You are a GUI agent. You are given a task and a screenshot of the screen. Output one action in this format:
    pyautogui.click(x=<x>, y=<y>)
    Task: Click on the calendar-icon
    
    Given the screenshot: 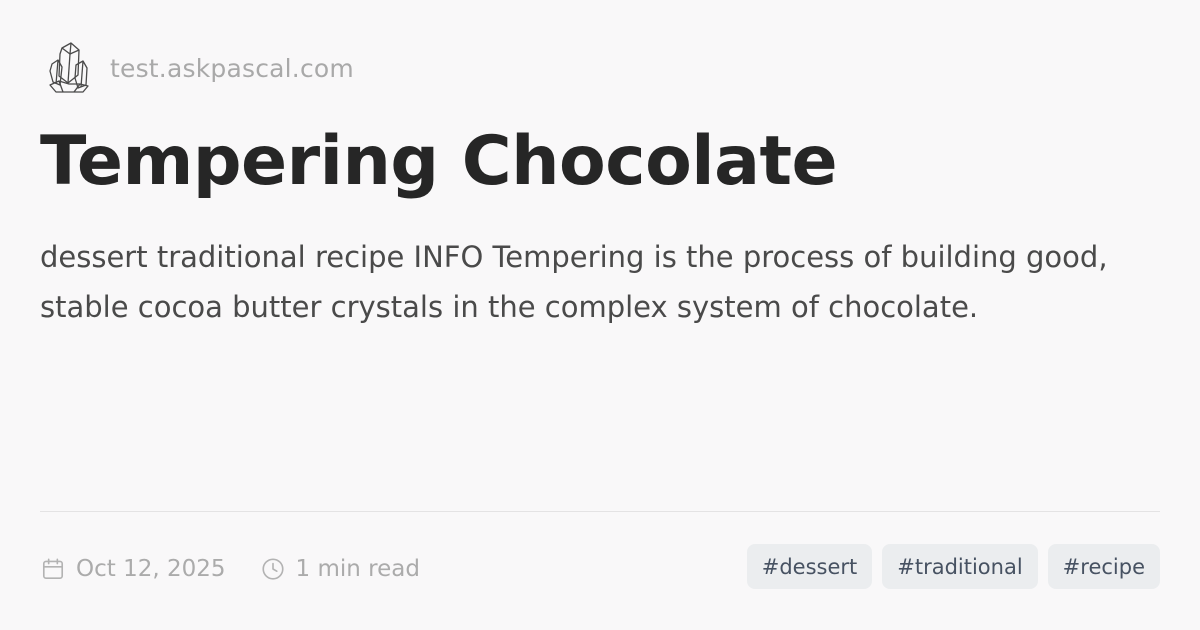 What is the action you would take?
    pyautogui.click(x=53, y=569)
    